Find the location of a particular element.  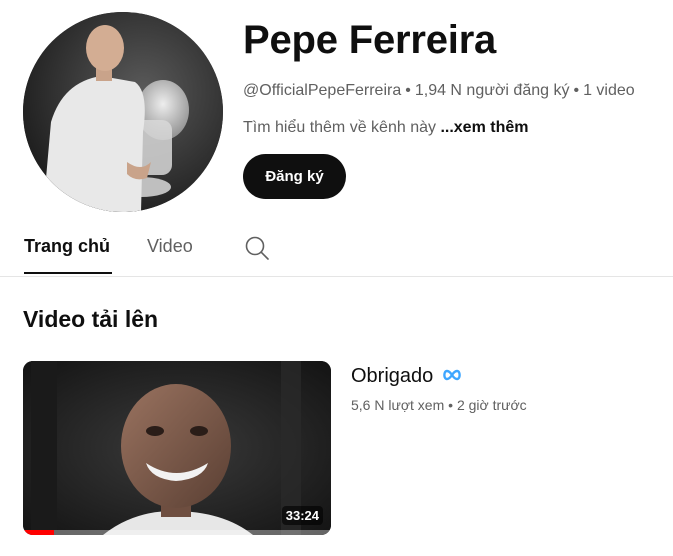

video-meta: 5,6 N lượt xem • 2 giờ trước is located at coordinates (439, 405).